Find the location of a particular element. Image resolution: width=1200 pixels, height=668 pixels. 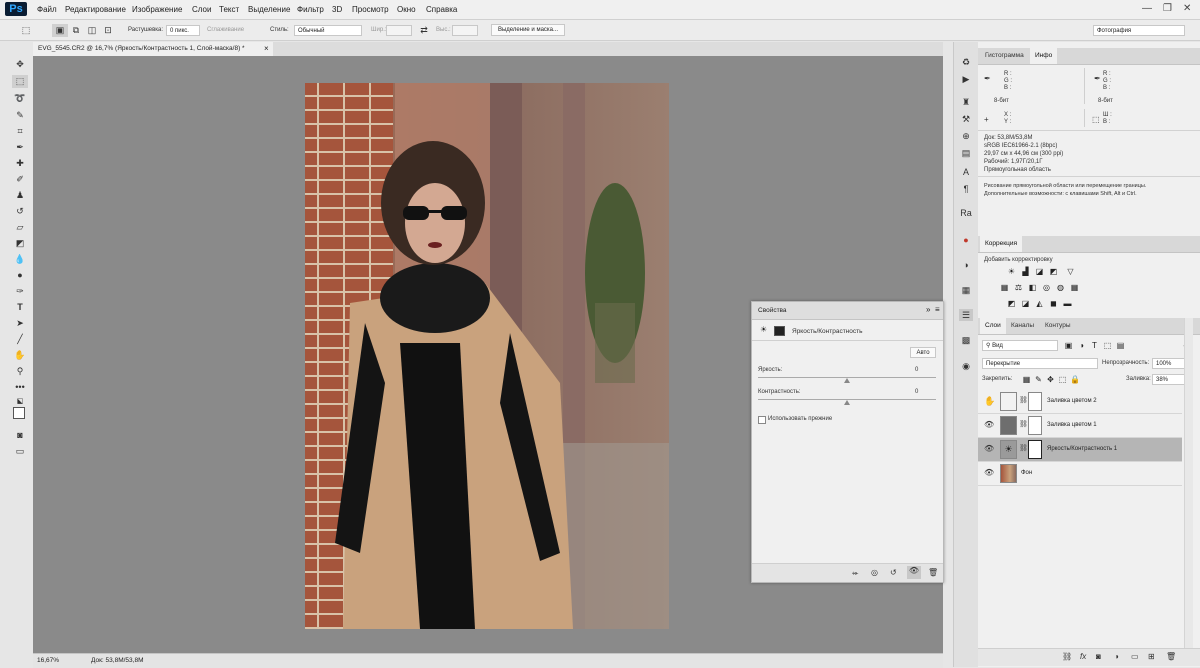

filter-pixel-icon: ▣ is located at coordinates (1068, 345).